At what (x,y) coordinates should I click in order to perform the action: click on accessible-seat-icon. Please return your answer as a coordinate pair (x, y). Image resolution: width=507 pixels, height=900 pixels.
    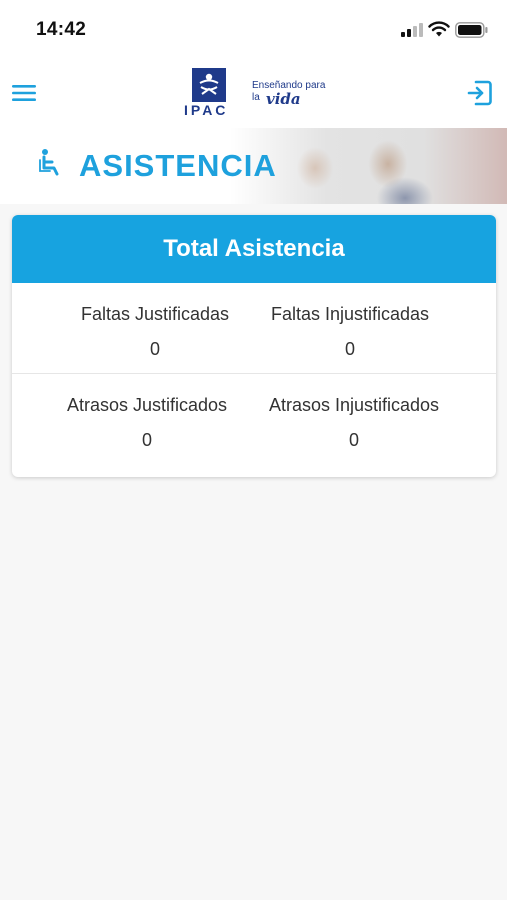
    Looking at the image, I should click on (49, 162).